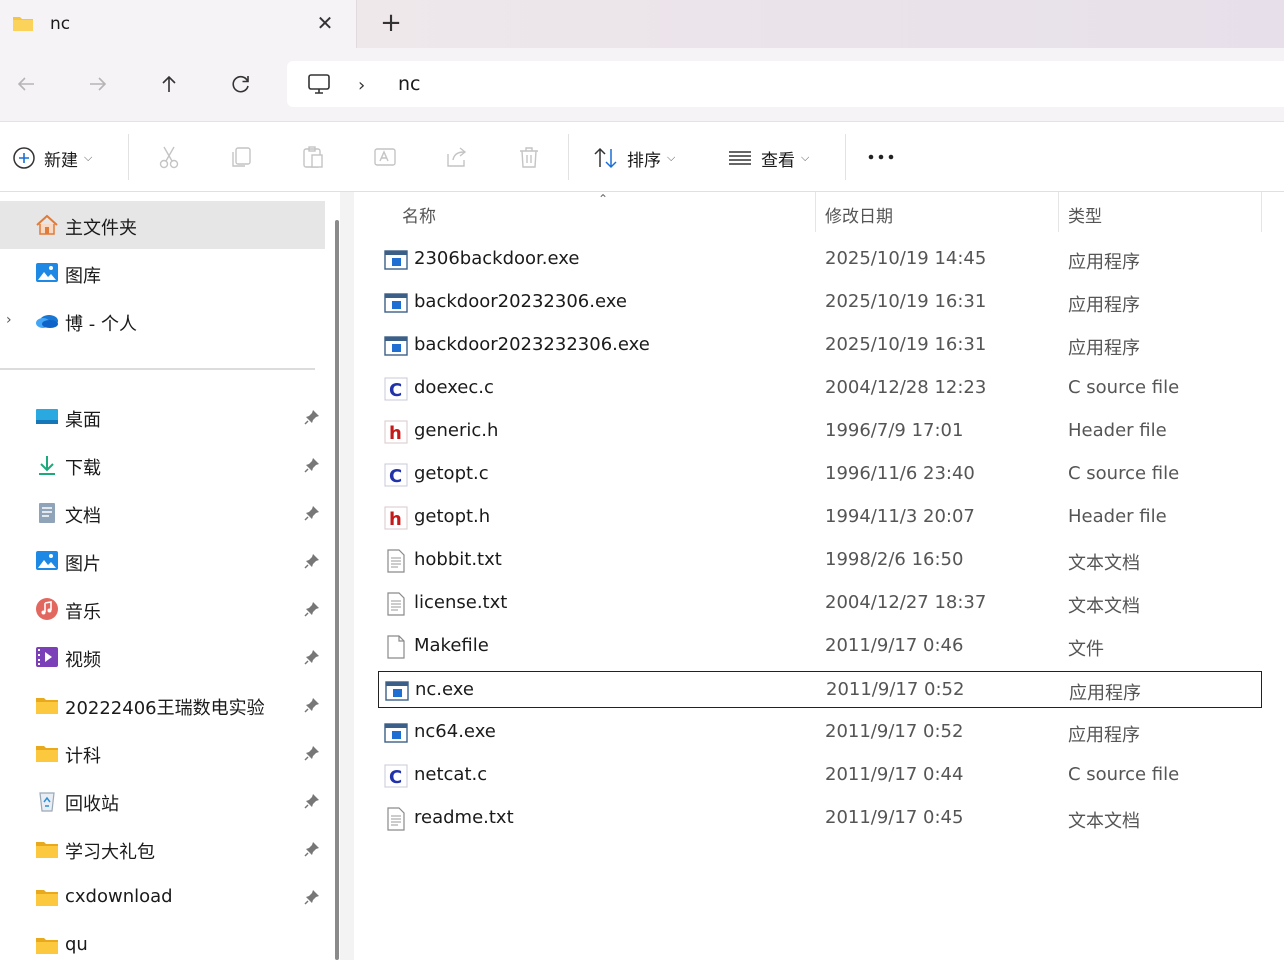 The width and height of the screenshot is (1284, 960). Describe the element at coordinates (785, 84) in the screenshot. I see `address-bar: › nc` at that location.